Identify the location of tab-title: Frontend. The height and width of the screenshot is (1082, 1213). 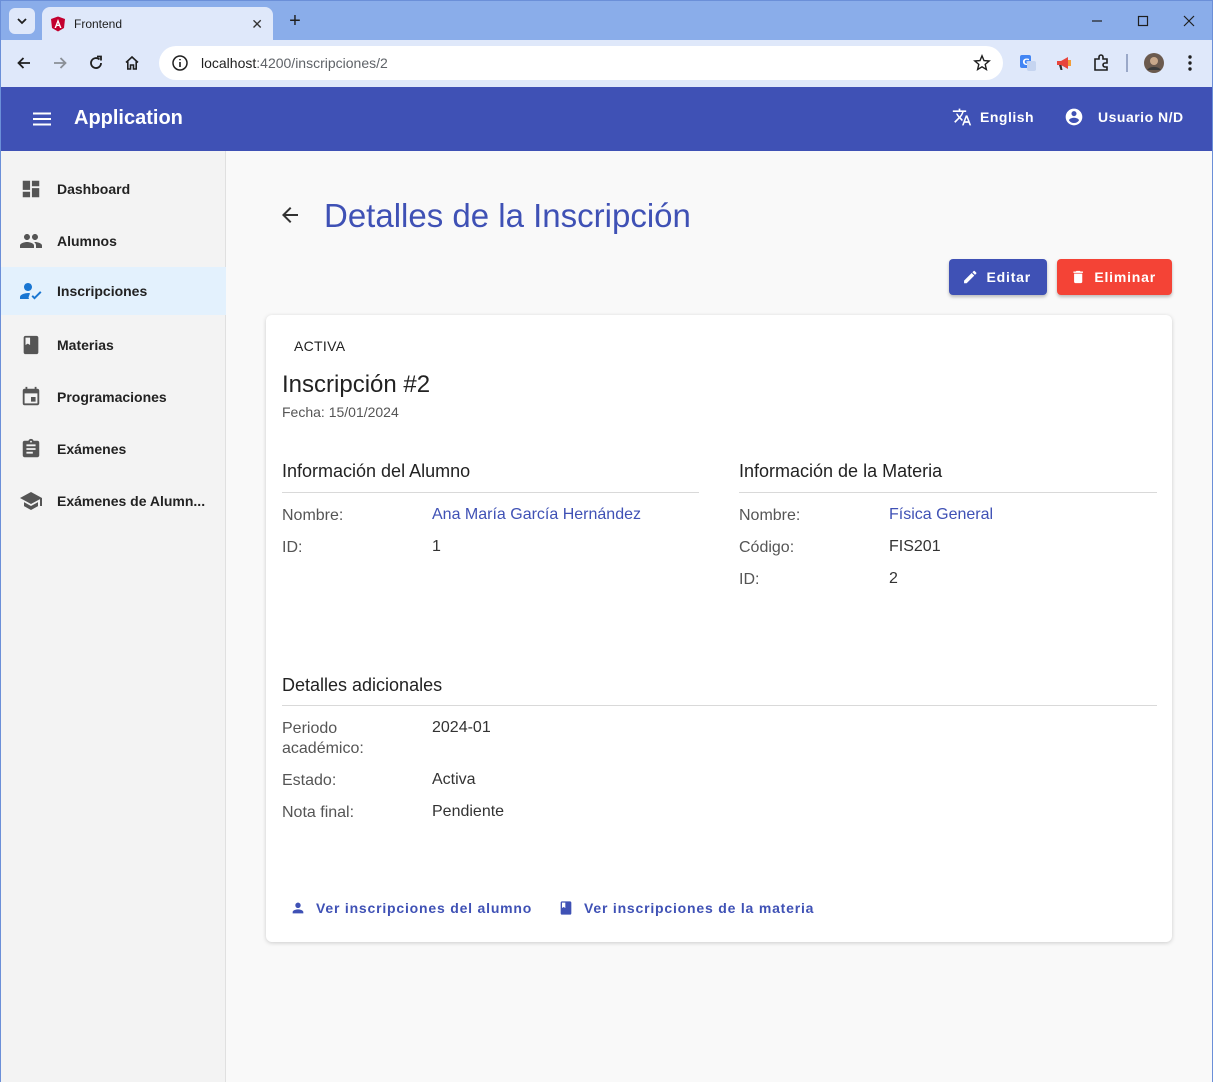
(98, 24).